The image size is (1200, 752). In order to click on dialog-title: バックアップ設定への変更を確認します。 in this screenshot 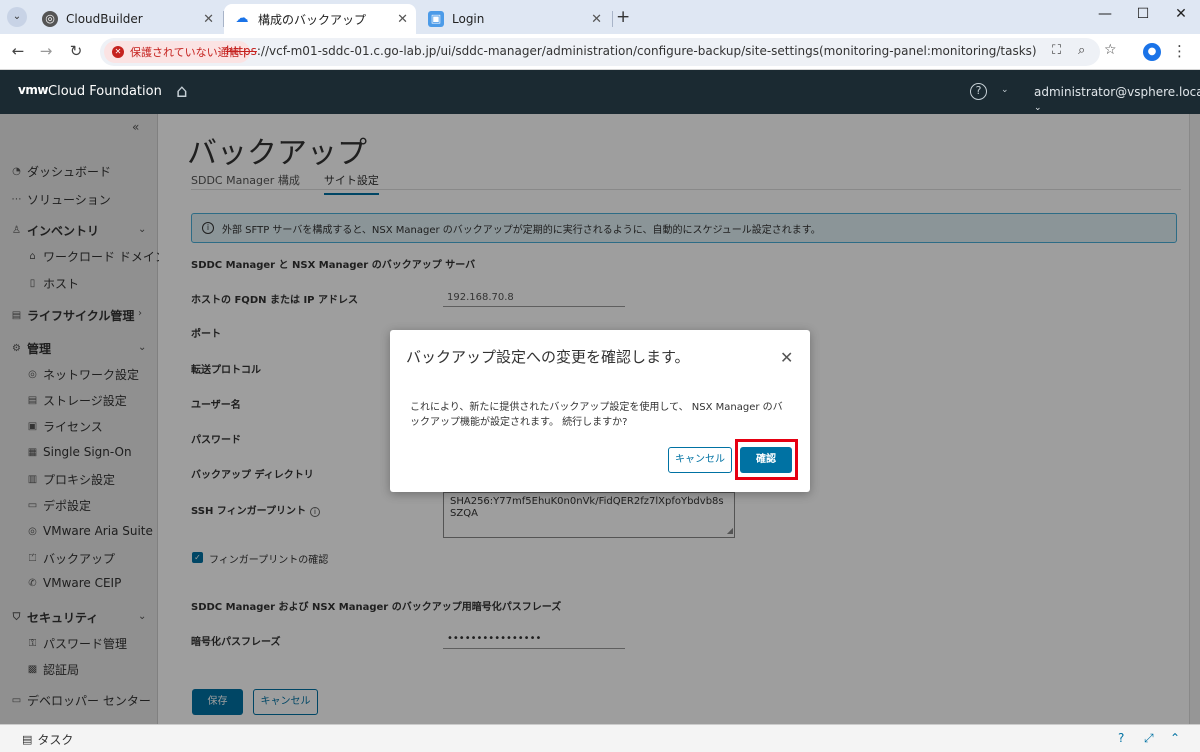, I will do `click(548, 357)`.